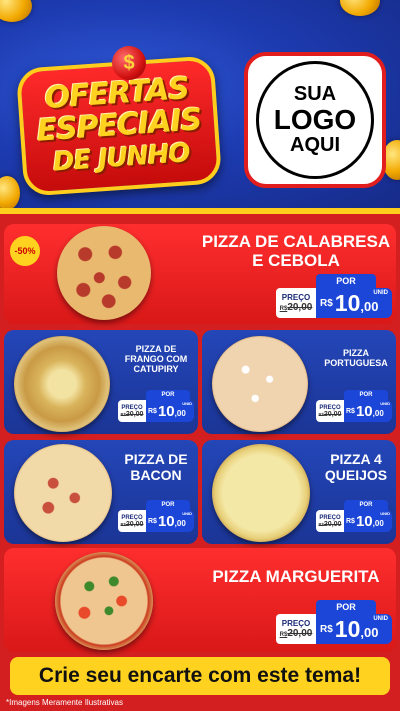 This screenshot has height=711, width=400. What do you see at coordinates (129, 63) in the screenshot?
I see `dollar-icon: $` at bounding box center [129, 63].